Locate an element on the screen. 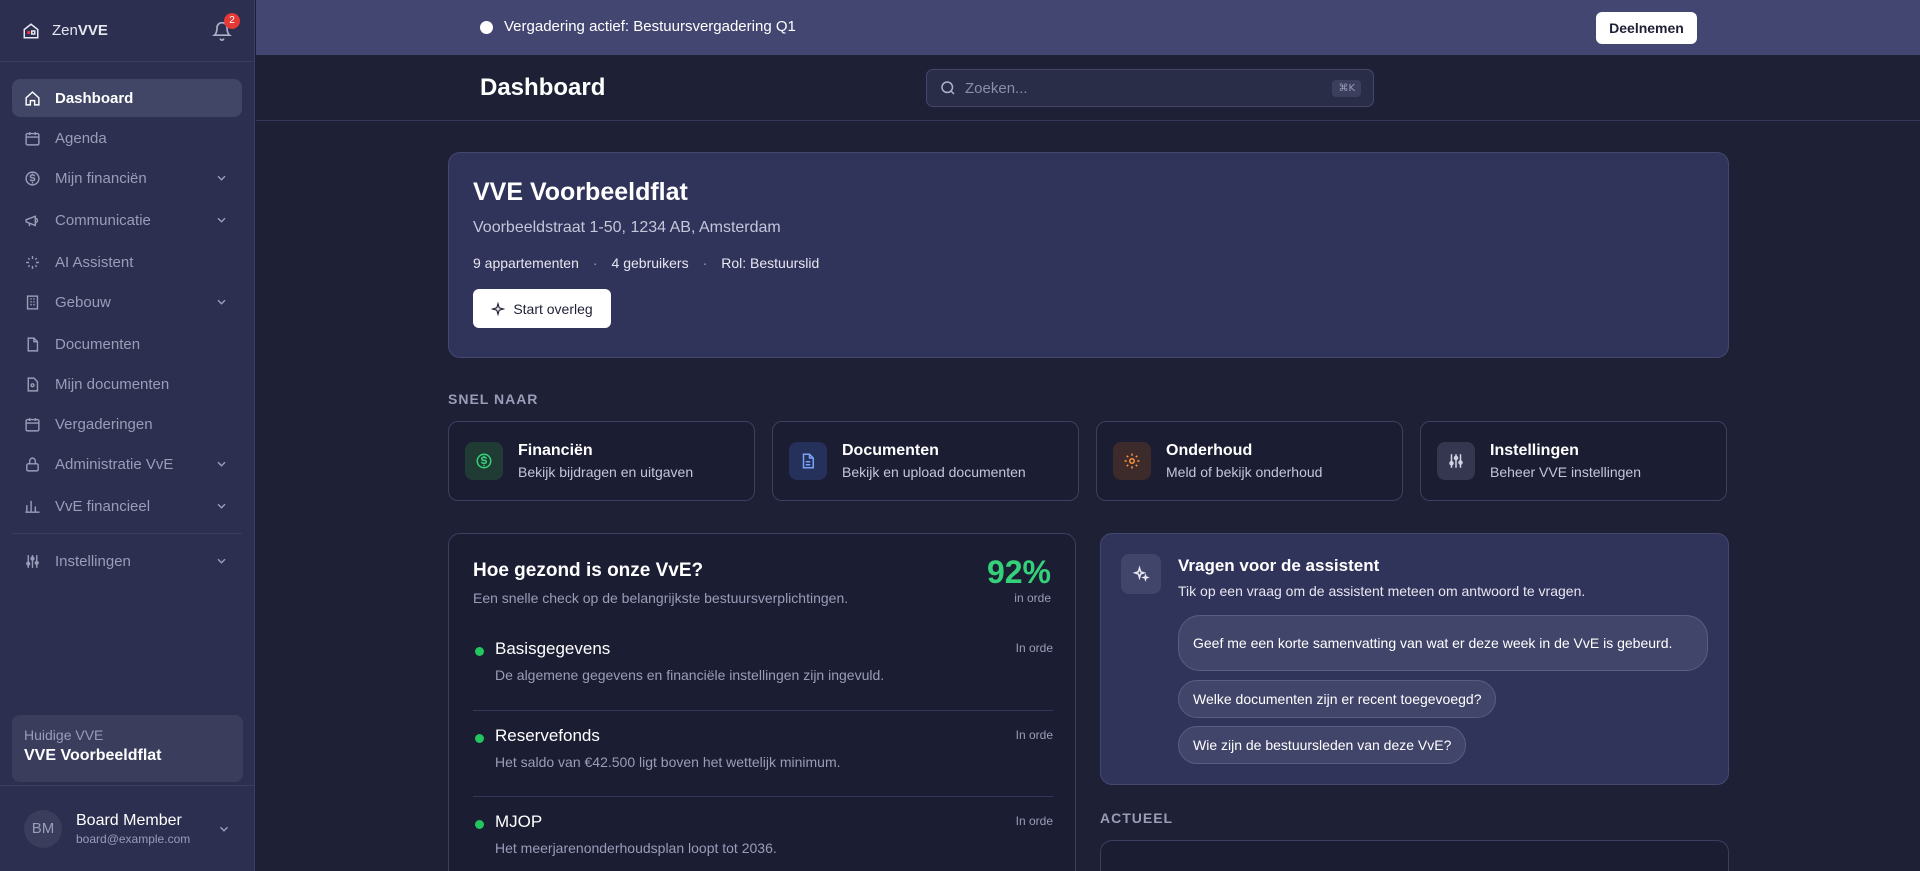 The image size is (1920, 871). quick-link-onderhoud: Onderhoud Meld of bekijk onderhoud is located at coordinates (1249, 461).